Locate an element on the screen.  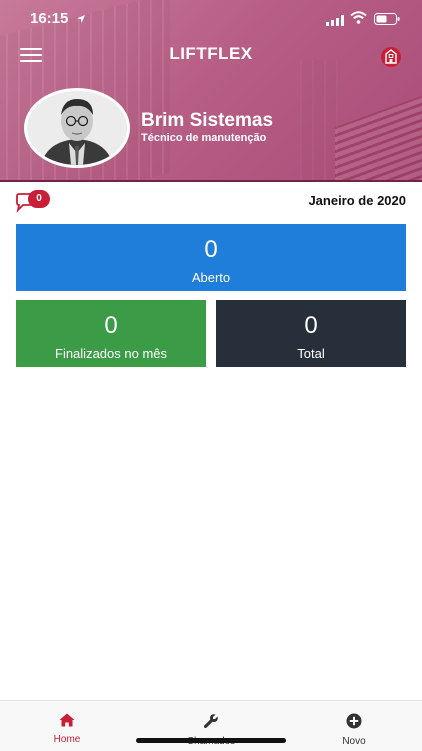
battery-icon is located at coordinates (387, 21).